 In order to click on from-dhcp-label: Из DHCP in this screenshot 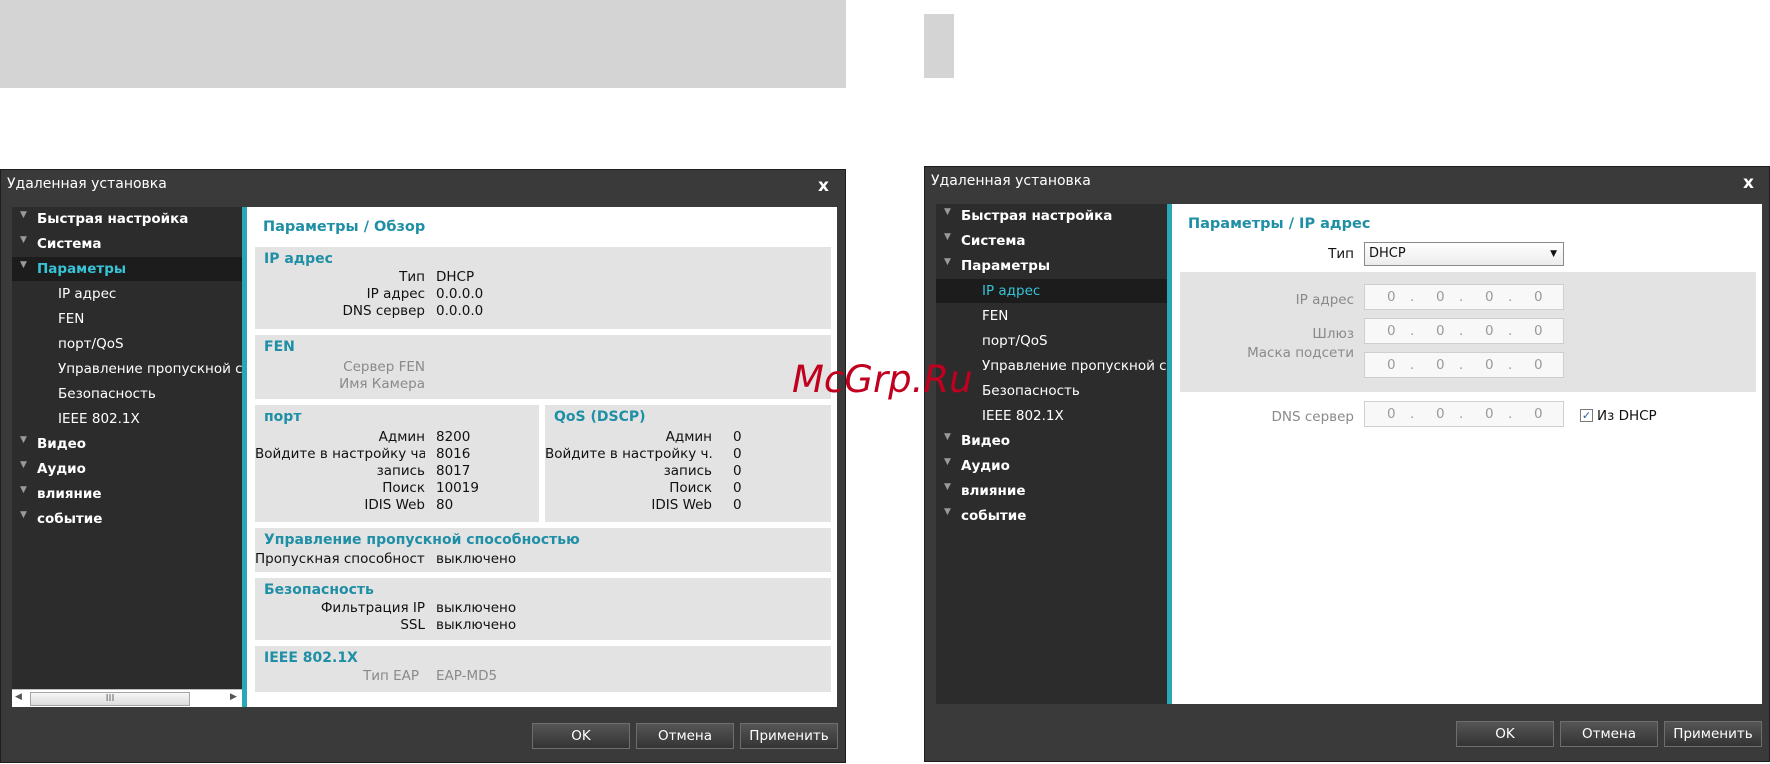, I will do `click(1627, 416)`.